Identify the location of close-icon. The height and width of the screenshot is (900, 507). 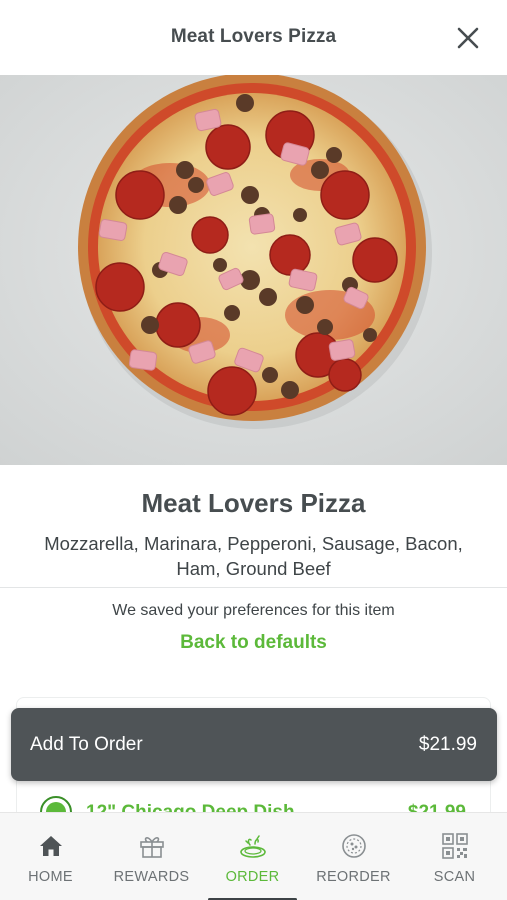
(468, 38).